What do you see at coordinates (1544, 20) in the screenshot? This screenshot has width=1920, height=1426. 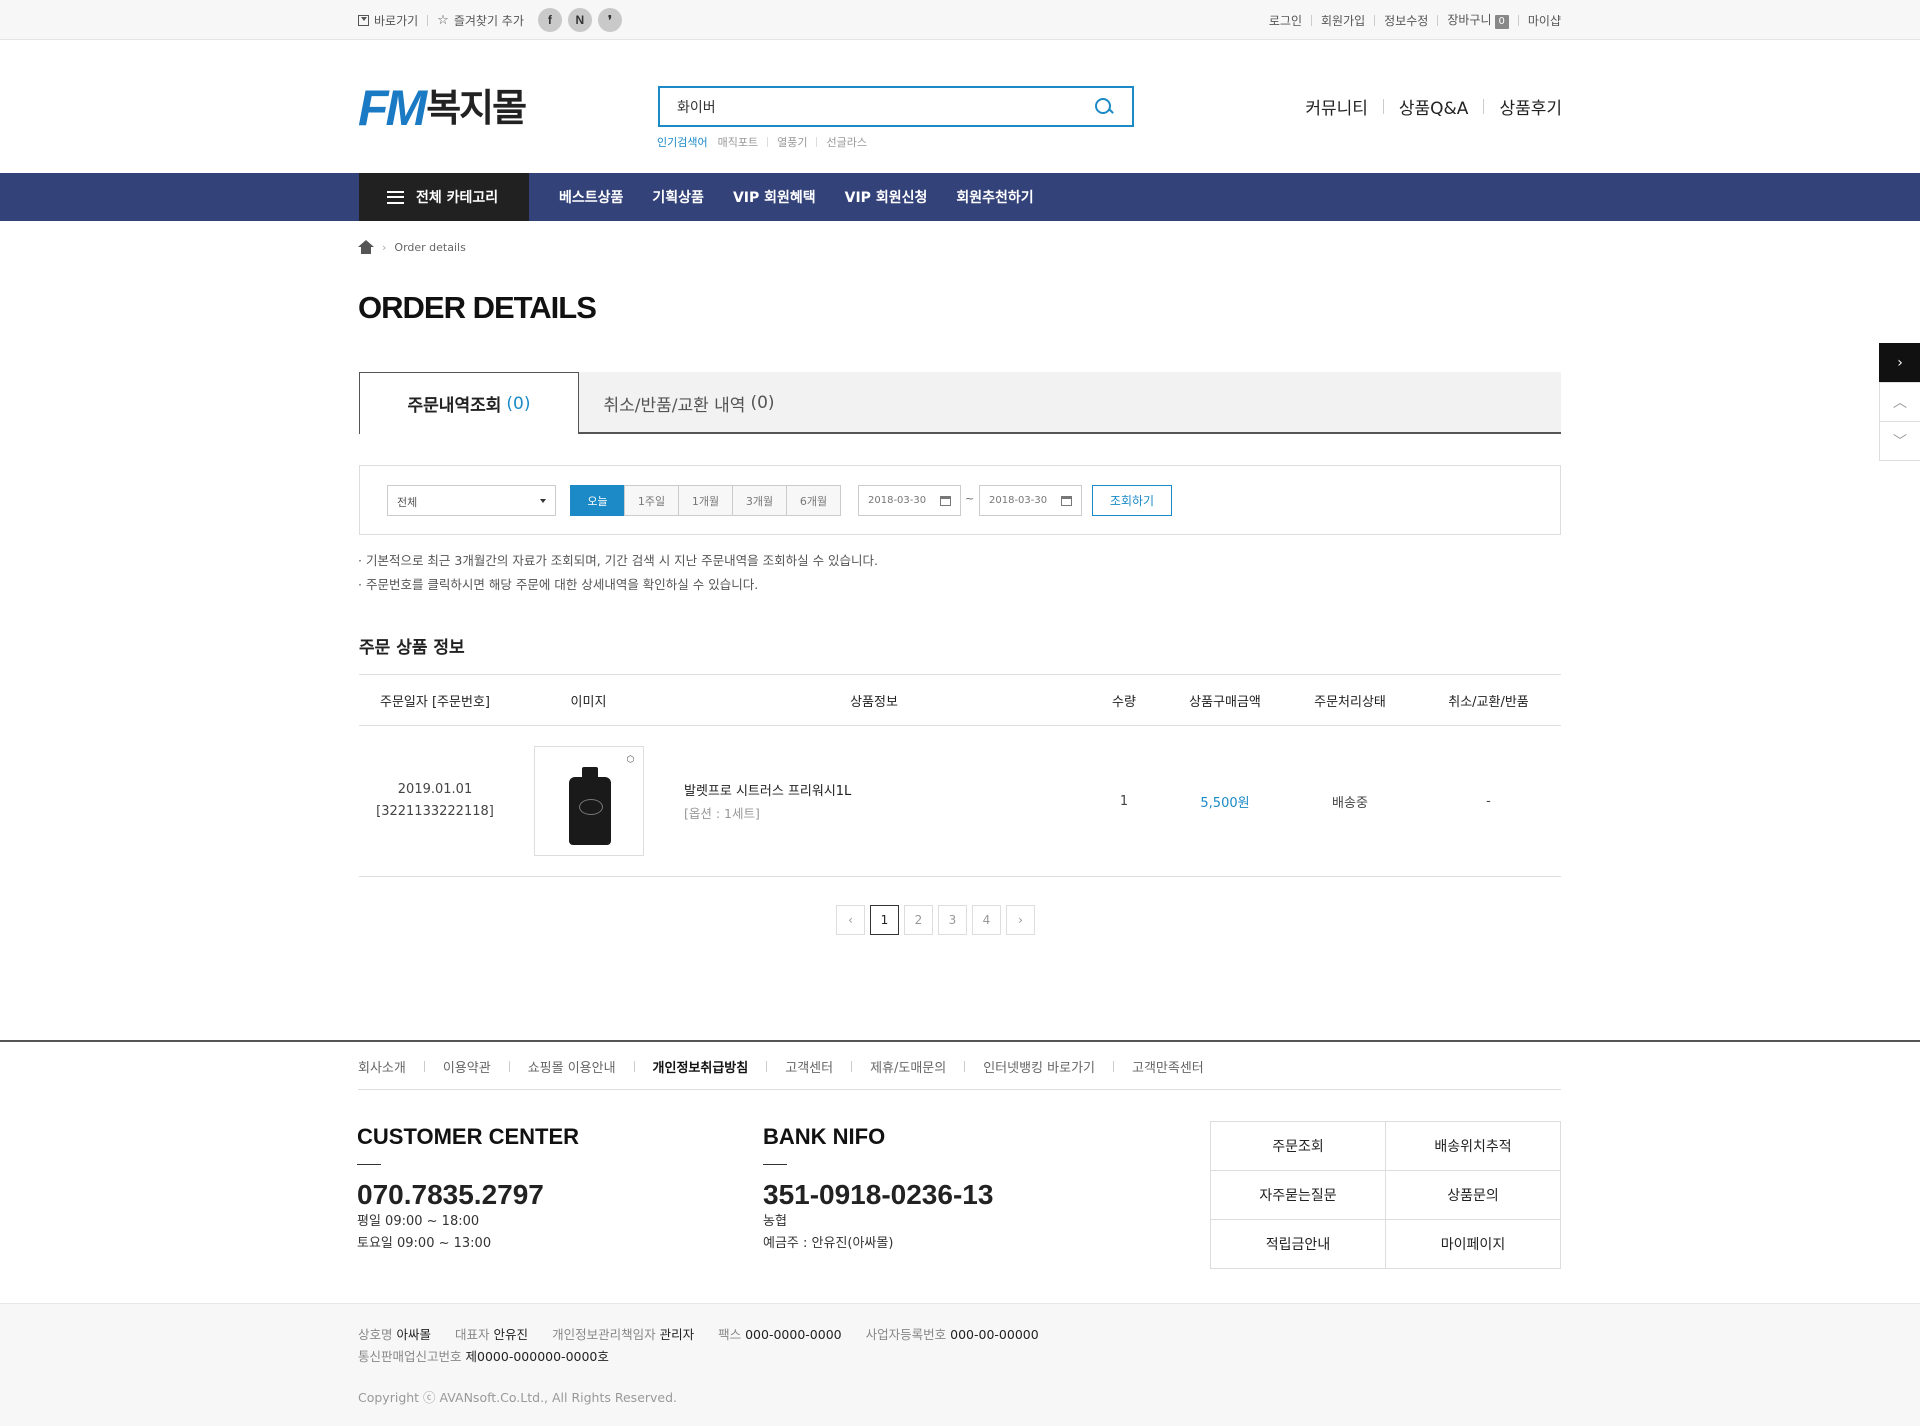 I see `myshop-link: 마이샵` at bounding box center [1544, 20].